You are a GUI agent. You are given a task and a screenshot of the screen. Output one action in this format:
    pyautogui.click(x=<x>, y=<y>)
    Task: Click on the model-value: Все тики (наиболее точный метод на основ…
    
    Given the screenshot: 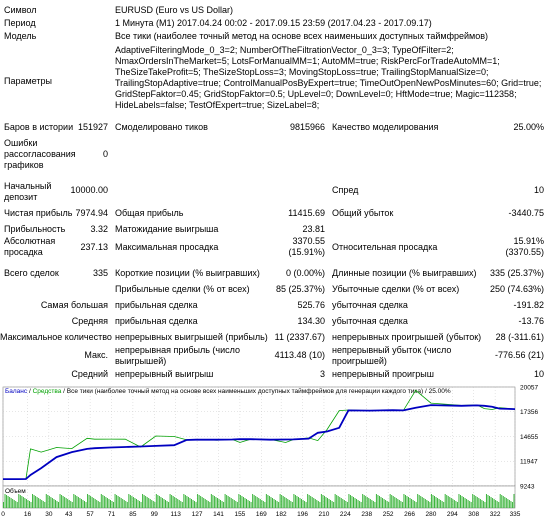 What is the action you would take?
    pyautogui.click(x=301, y=36)
    